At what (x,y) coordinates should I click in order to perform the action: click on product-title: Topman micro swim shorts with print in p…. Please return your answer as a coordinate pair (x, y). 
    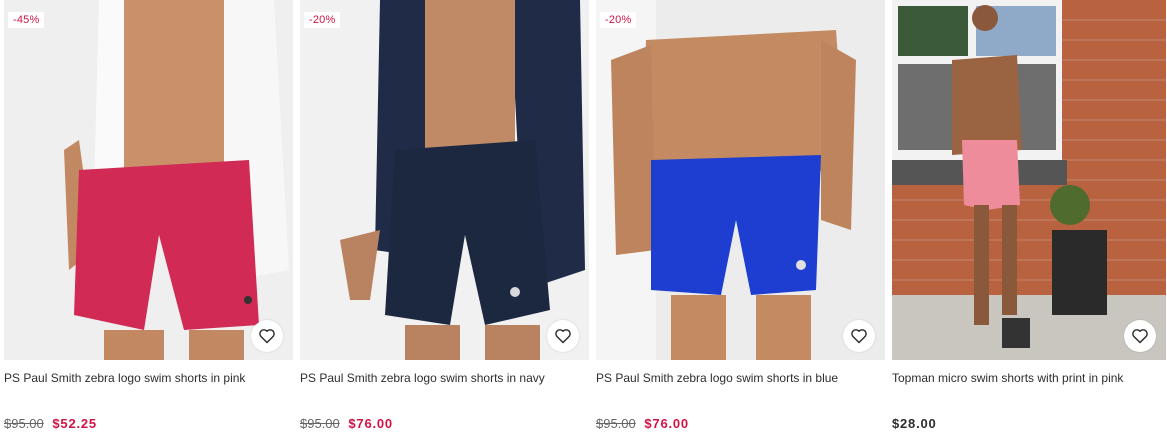
    Looking at the image, I should click on (1029, 378).